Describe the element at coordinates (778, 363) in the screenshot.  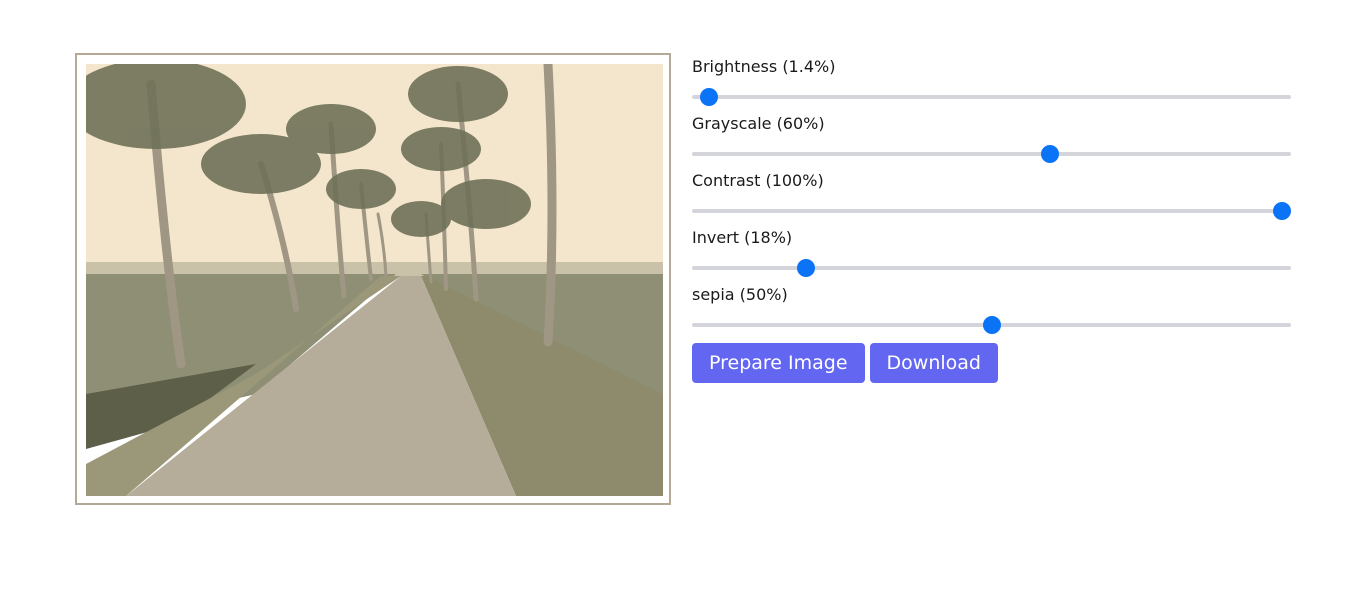
I see `prepare-image-button: Prepare Image` at that location.